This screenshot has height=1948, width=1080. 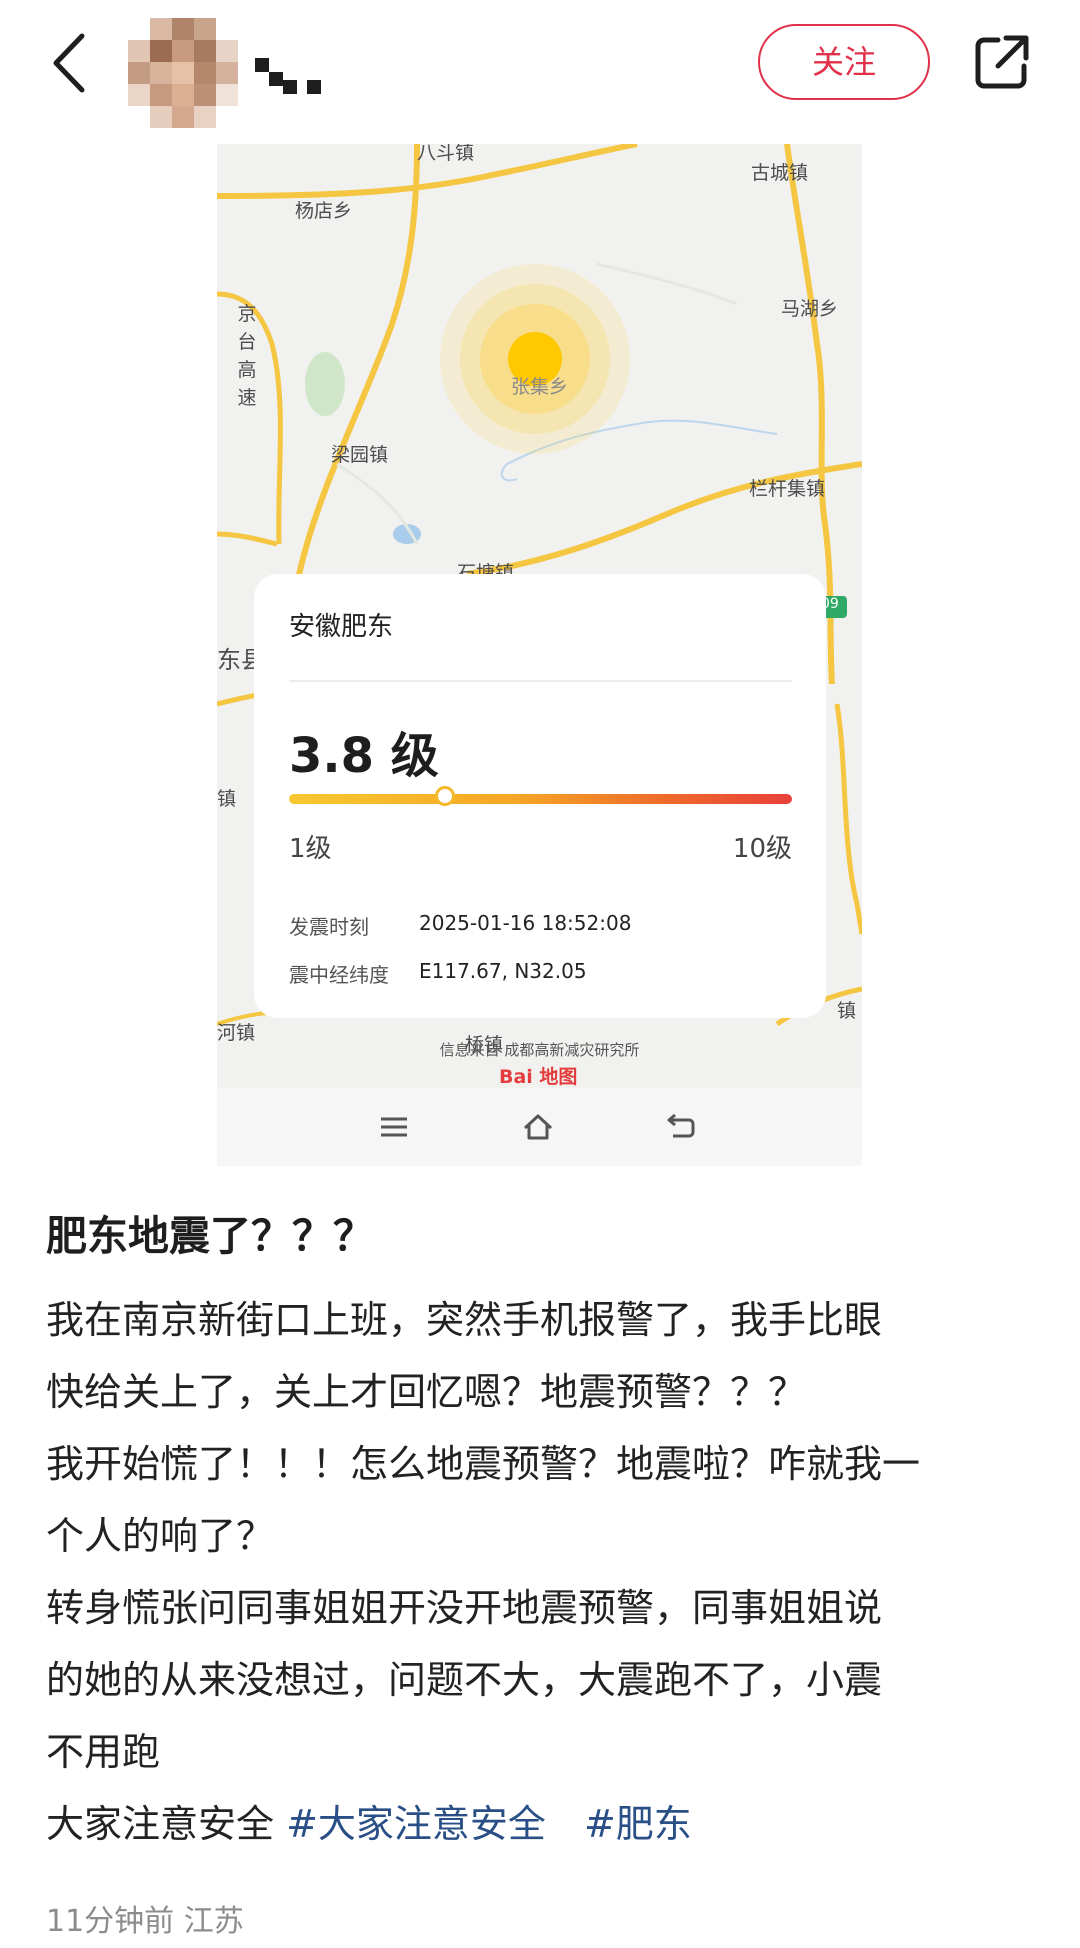 I want to click on post-title: 肥东地震了？？？, so click(x=210, y=1236).